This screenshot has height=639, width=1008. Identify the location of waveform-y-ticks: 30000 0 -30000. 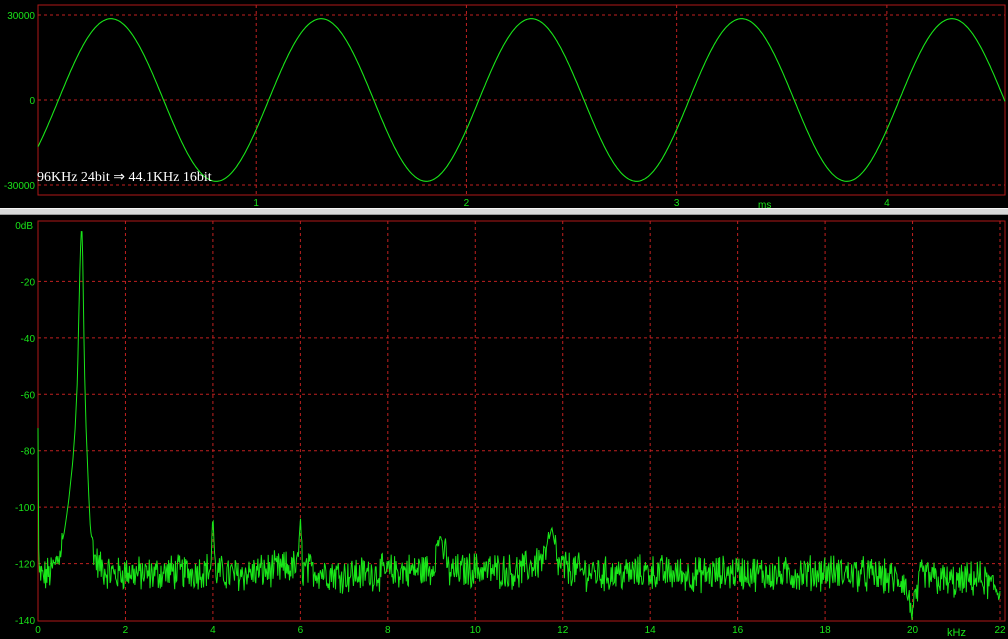
(20, 101).